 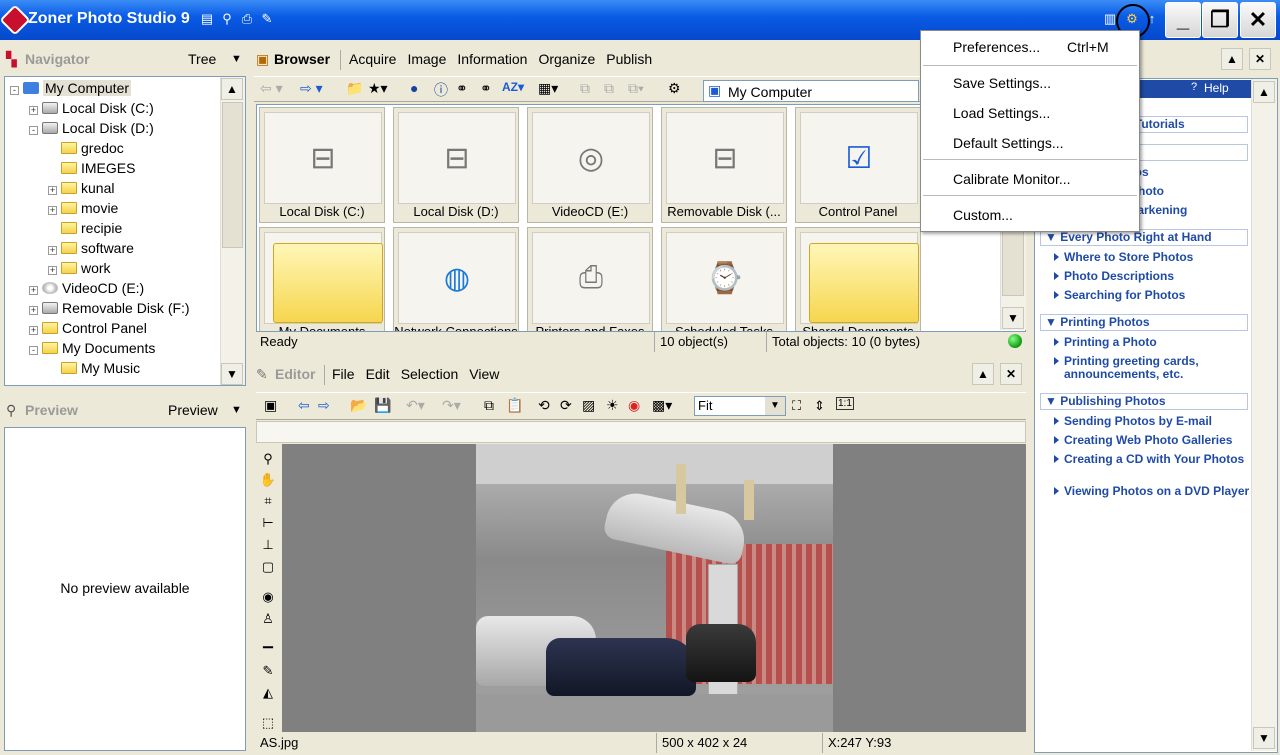 What do you see at coordinates (83, 208) in the screenshot?
I see `tree-item: + movie` at bounding box center [83, 208].